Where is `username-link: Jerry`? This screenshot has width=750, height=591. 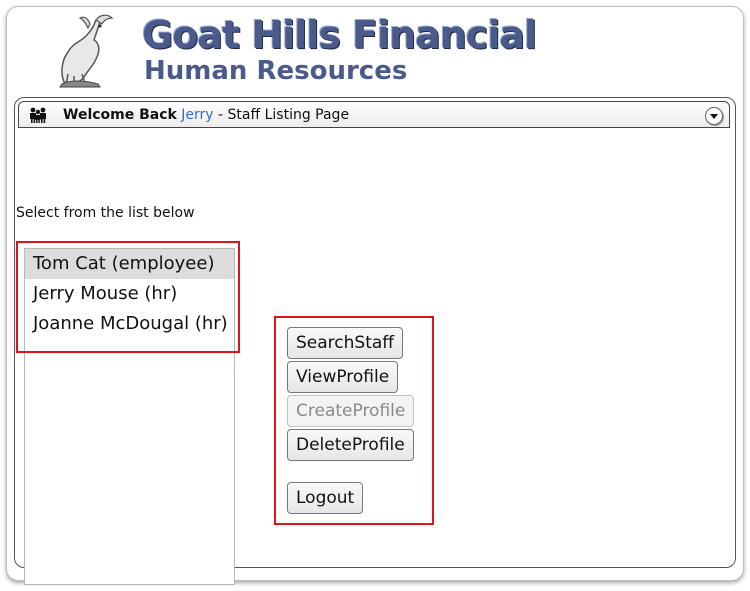
username-link: Jerry is located at coordinates (197, 115).